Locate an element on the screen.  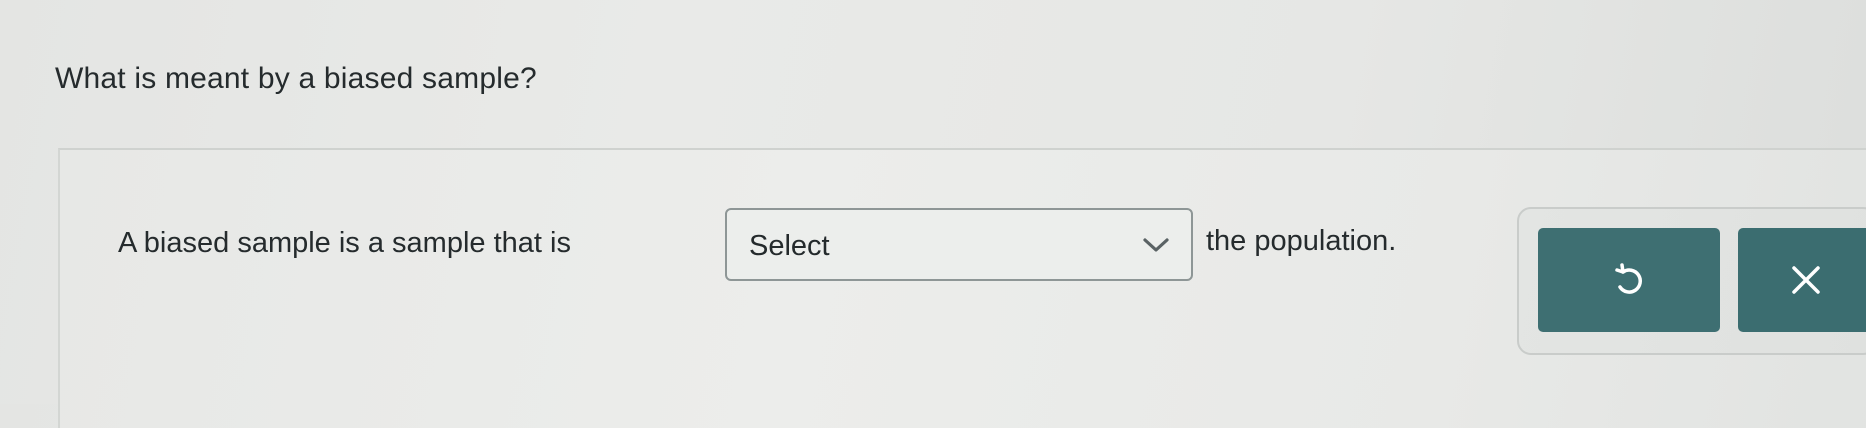
undo-icon is located at coordinates (1628, 278).